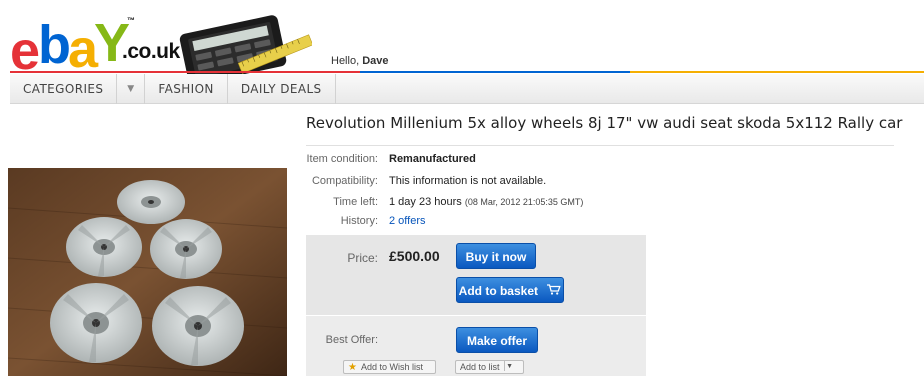 The height and width of the screenshot is (376, 924). What do you see at coordinates (480, 367) in the screenshot?
I see `add-to-list-label: Add to list` at bounding box center [480, 367].